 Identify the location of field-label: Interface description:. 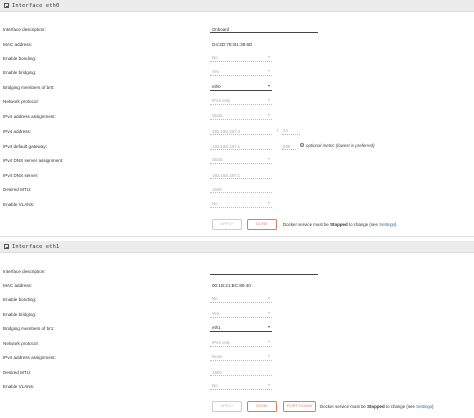
(24, 29).